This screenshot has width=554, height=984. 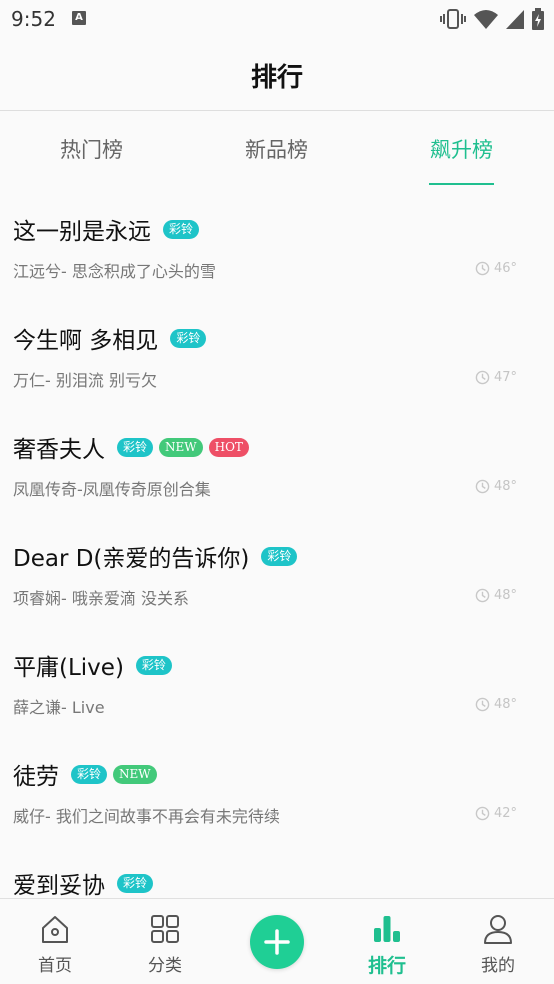 I want to click on nav-home-label: 首页, so click(x=55, y=966).